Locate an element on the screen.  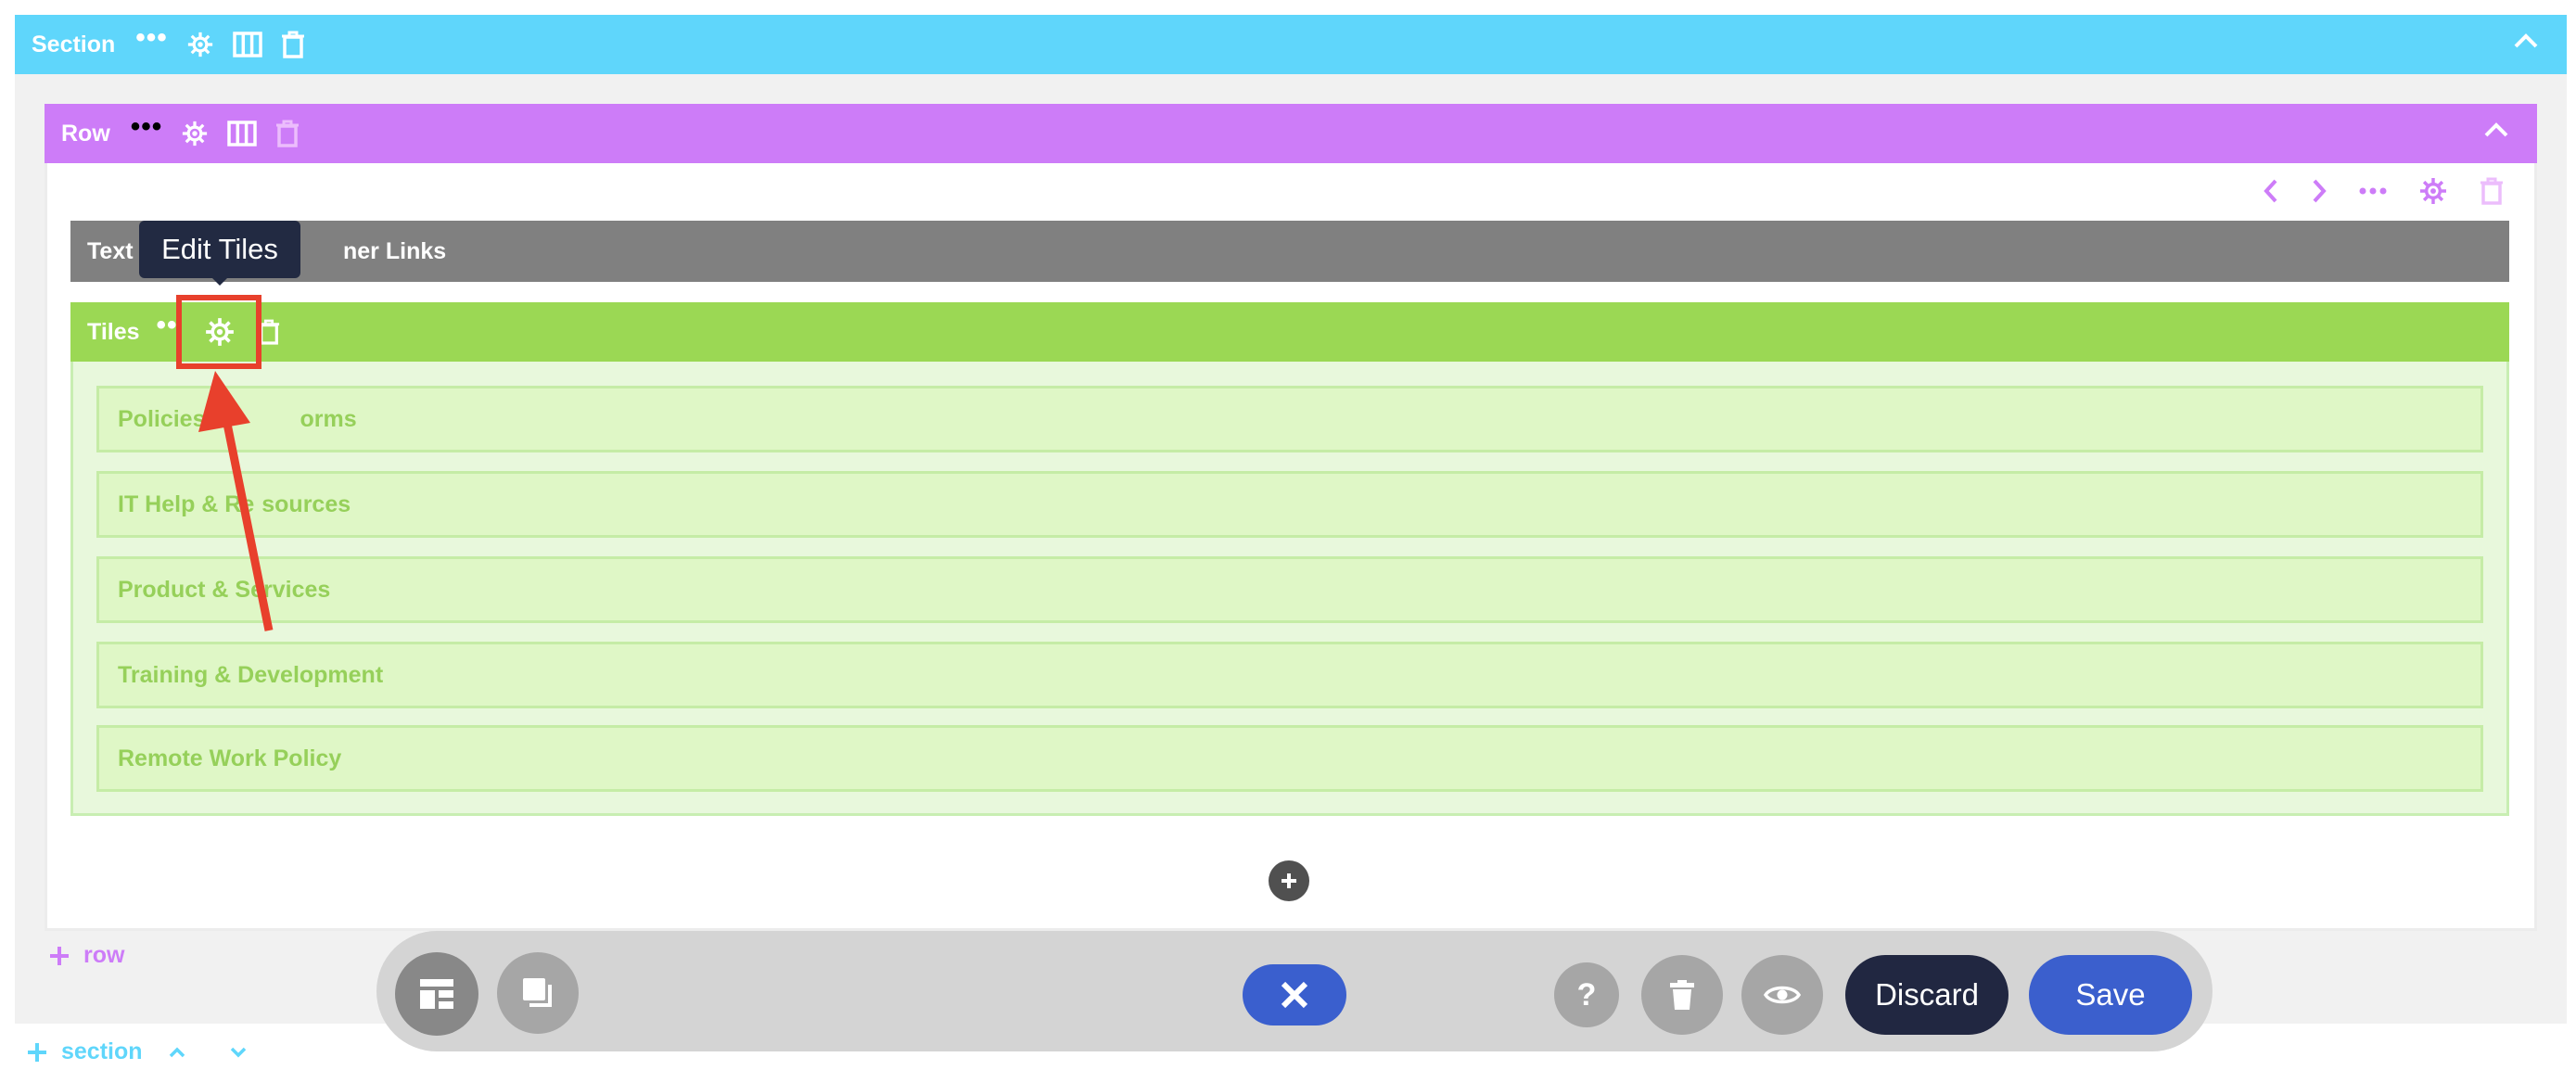
eye-icon is located at coordinates (1782, 995).